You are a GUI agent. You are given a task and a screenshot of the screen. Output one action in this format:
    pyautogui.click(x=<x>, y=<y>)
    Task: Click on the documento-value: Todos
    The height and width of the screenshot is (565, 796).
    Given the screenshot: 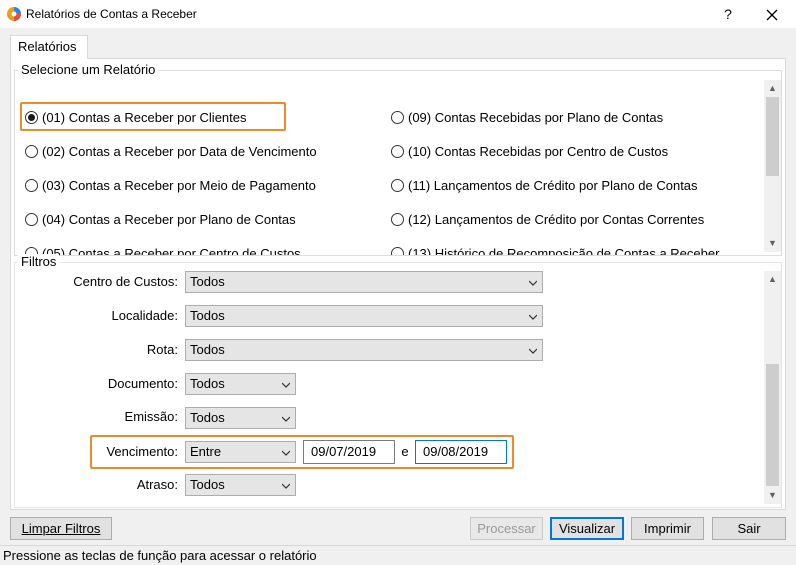 What is the action you would take?
    pyautogui.click(x=207, y=383)
    